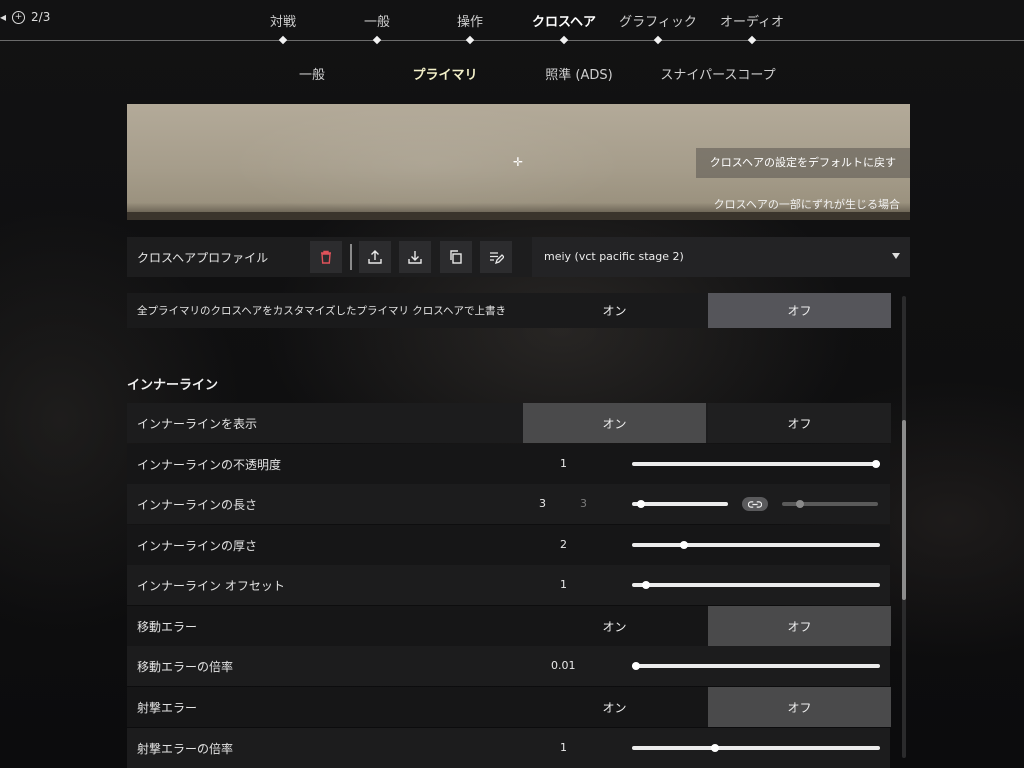 The width and height of the screenshot is (1024, 768). Describe the element at coordinates (508, 504) in the screenshot. I see `setting-row-length: インナーラインの長さ 3 3` at that location.